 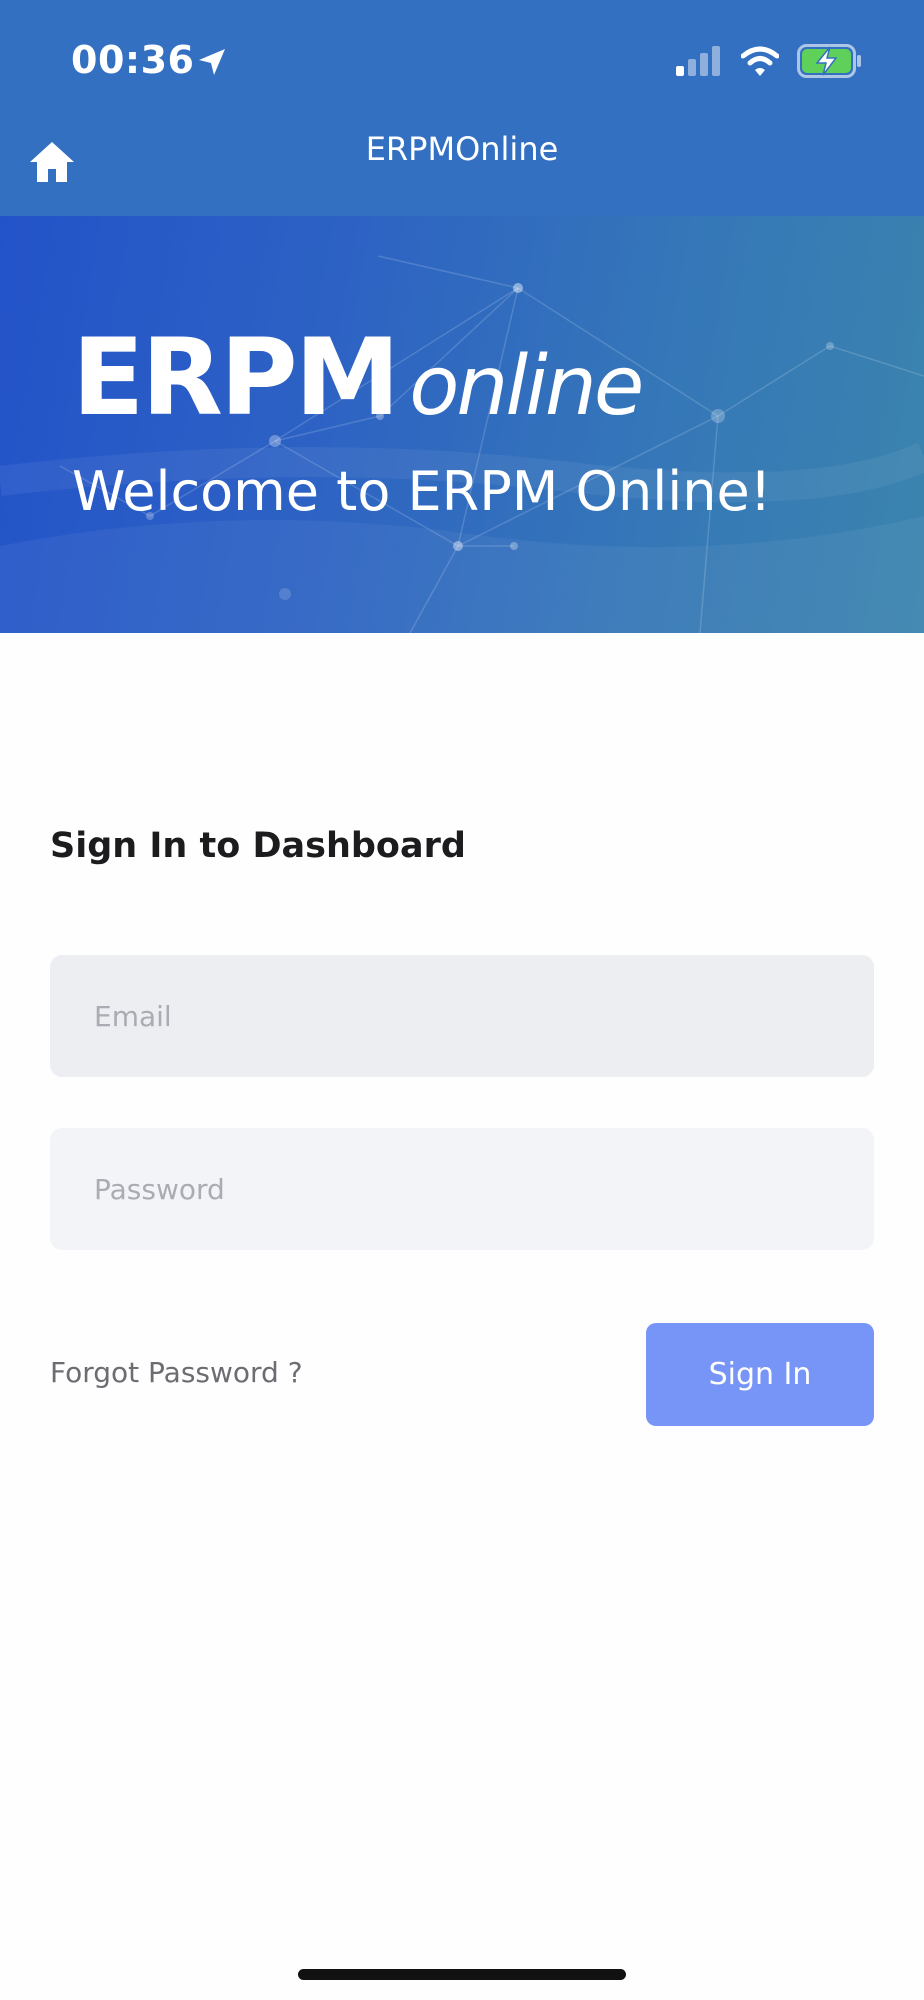 I want to click on wifi-icon, so click(x=760, y=61).